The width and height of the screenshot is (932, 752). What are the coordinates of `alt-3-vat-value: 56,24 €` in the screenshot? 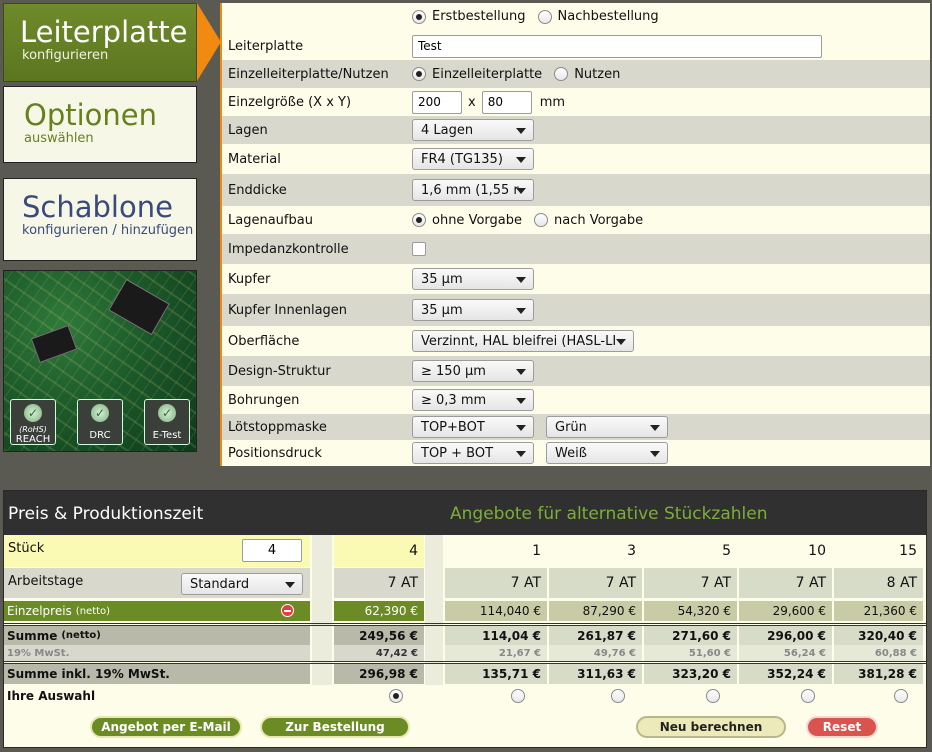 It's located at (804, 653).